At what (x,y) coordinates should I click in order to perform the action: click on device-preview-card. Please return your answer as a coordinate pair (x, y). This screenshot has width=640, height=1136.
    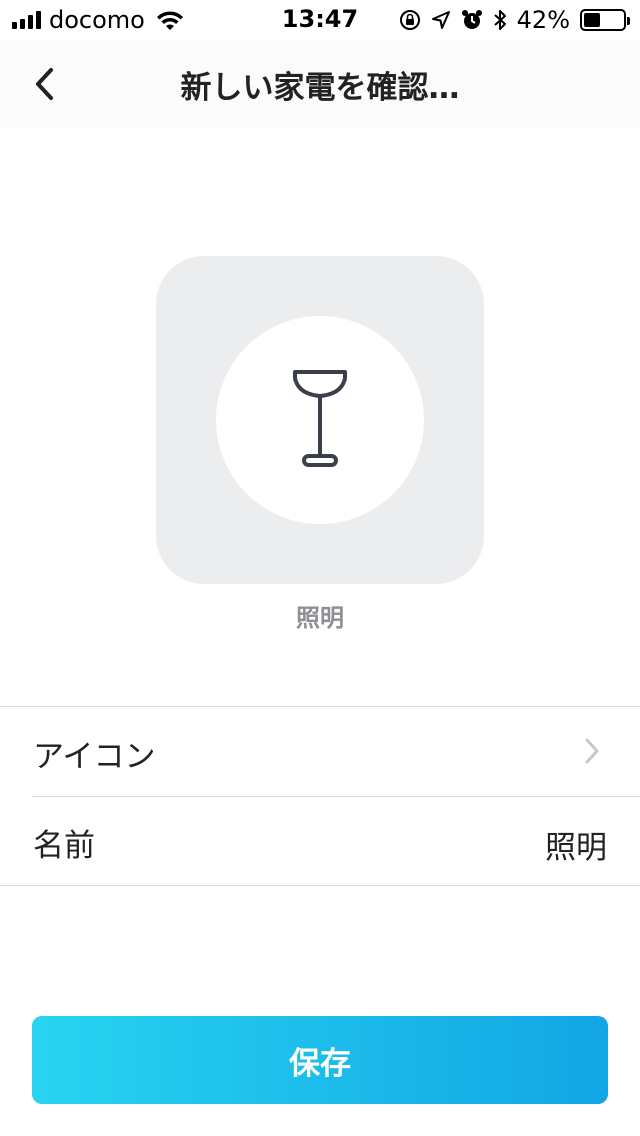
    Looking at the image, I should click on (320, 420).